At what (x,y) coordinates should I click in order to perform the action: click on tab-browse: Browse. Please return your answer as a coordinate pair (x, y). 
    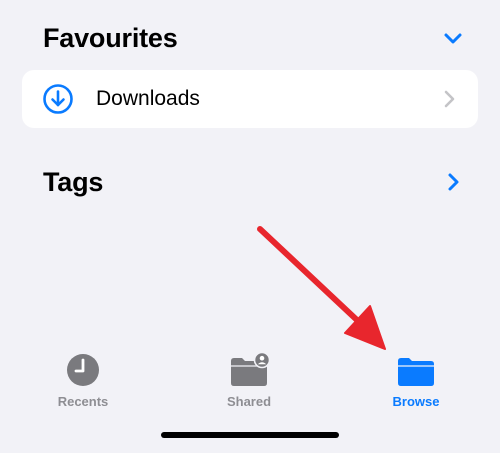
    Looking at the image, I should click on (416, 383).